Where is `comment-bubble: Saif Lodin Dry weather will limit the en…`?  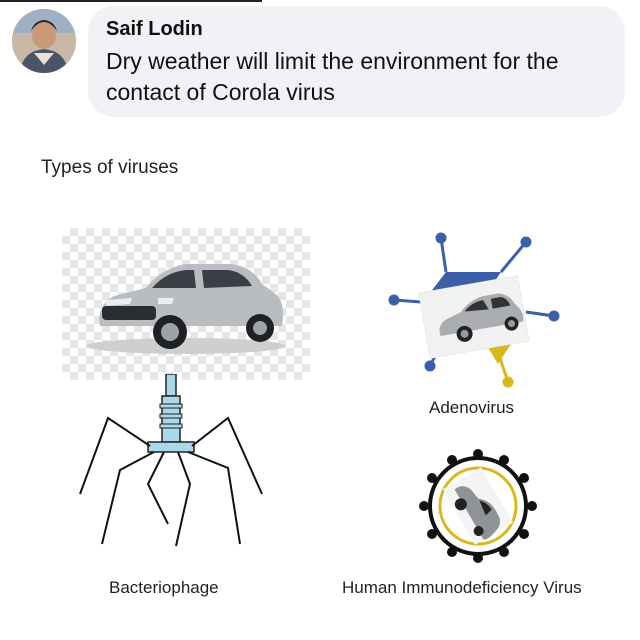 comment-bubble: Saif Lodin Dry weather will limit the en… is located at coordinates (356, 61).